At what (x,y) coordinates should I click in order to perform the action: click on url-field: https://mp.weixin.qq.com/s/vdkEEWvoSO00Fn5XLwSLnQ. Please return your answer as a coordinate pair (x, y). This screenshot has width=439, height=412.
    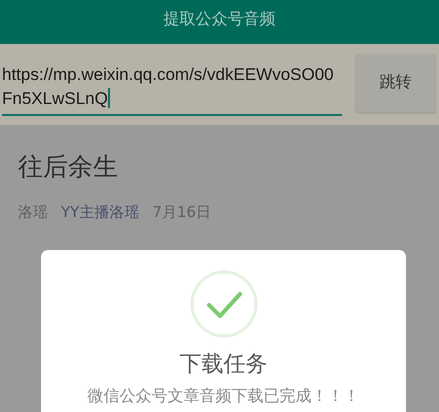
    Looking at the image, I should click on (172, 85).